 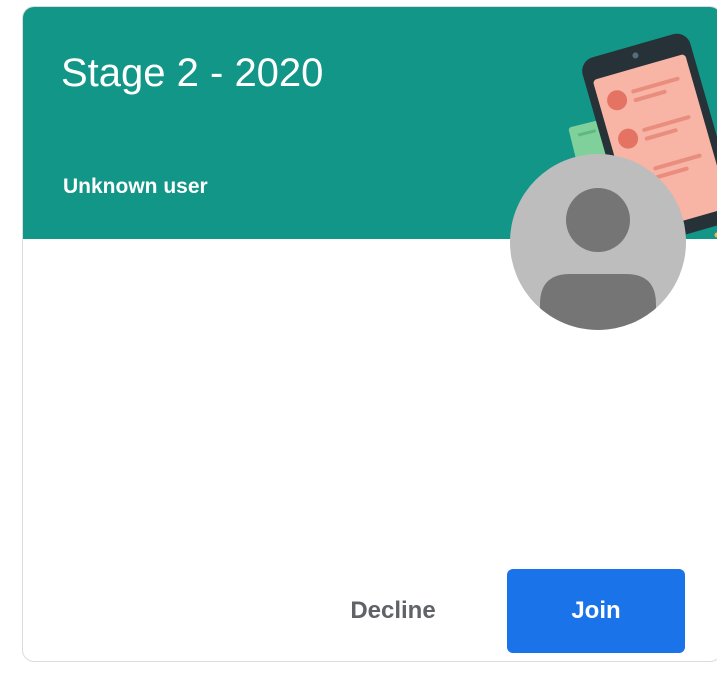 I want to click on card-actions: Decline Join, so click(x=370, y=611).